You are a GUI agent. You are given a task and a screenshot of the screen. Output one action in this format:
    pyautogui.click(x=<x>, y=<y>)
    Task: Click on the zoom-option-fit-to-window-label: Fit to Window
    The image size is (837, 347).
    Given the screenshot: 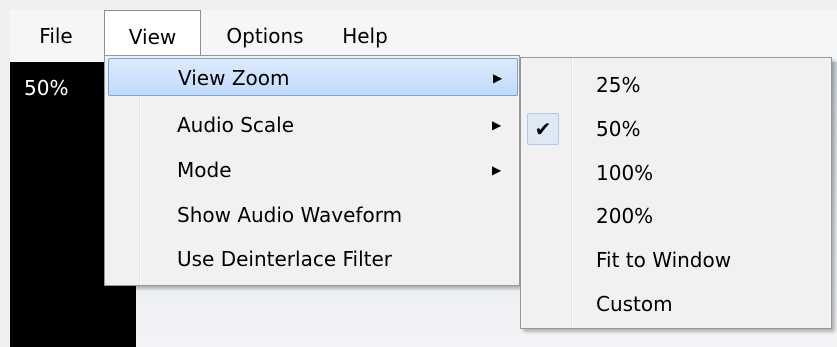 What is the action you would take?
    pyautogui.click(x=664, y=260)
    